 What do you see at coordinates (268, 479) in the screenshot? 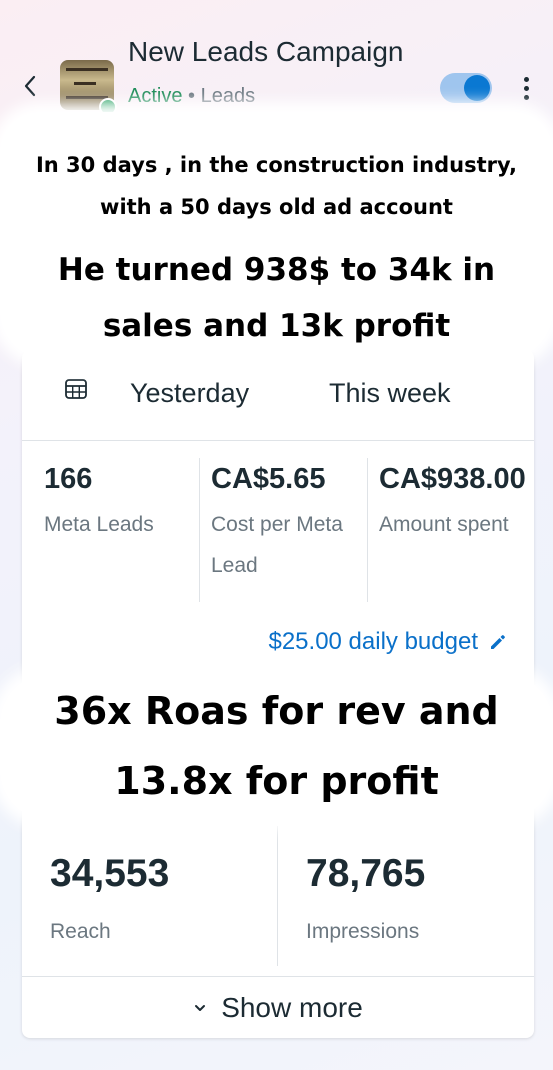
I see `metric-value: CA$5.65` at bounding box center [268, 479].